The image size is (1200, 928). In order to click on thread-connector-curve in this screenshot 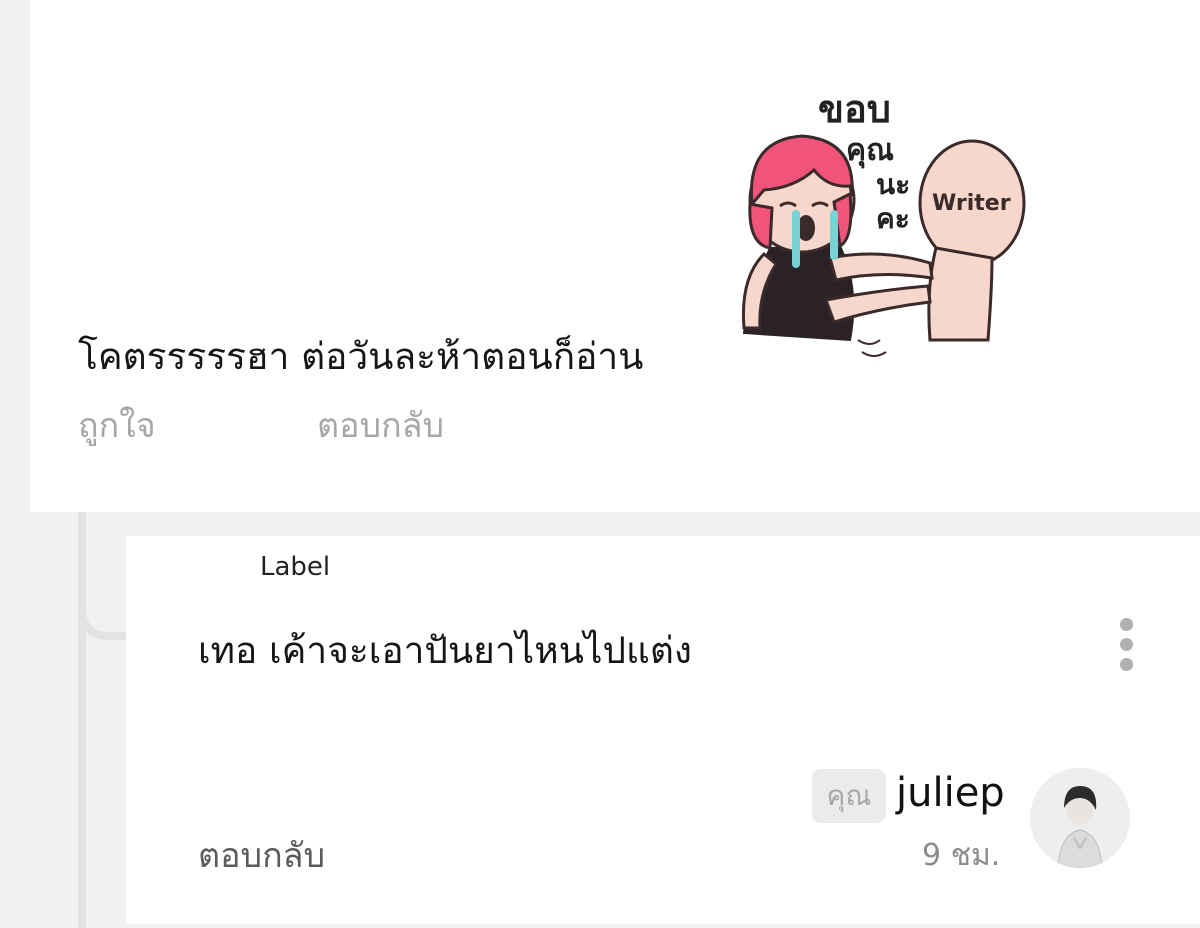, I will do `click(102, 600)`.